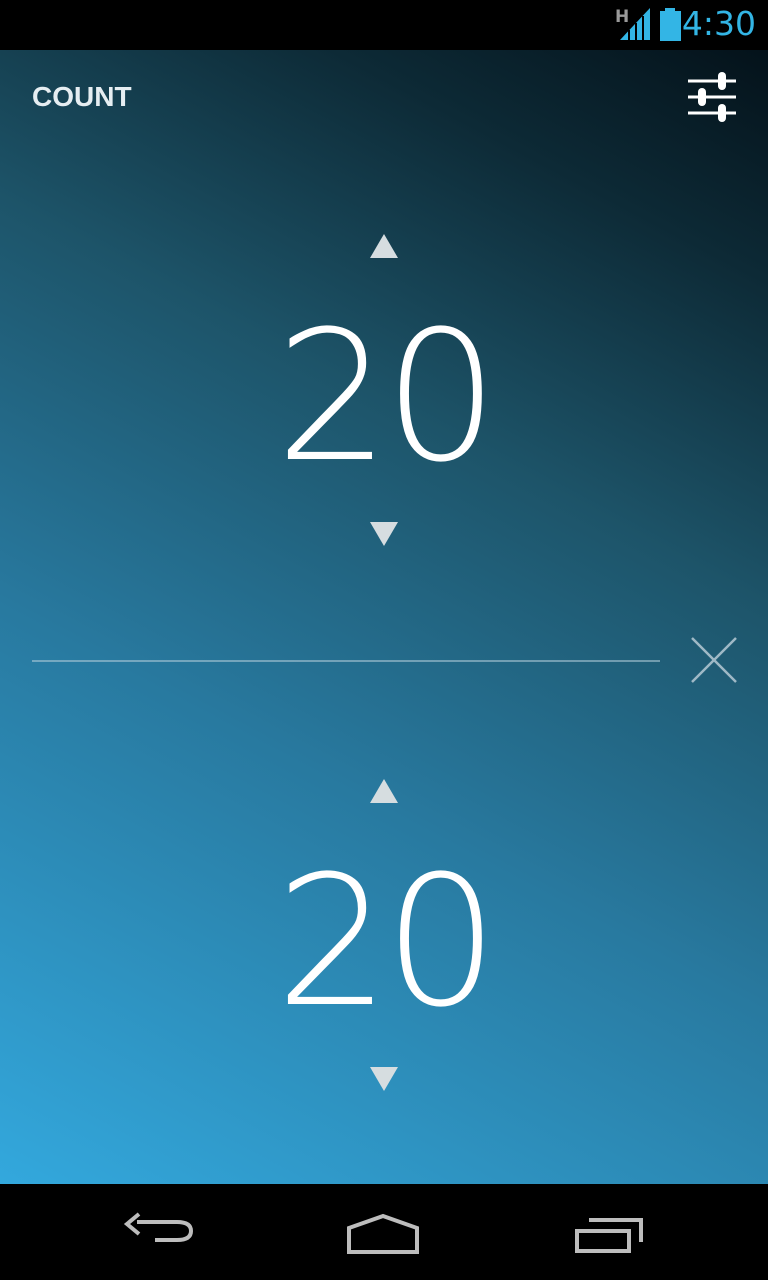 This screenshot has width=768, height=1280. What do you see at coordinates (346, 661) in the screenshot?
I see `divider` at bounding box center [346, 661].